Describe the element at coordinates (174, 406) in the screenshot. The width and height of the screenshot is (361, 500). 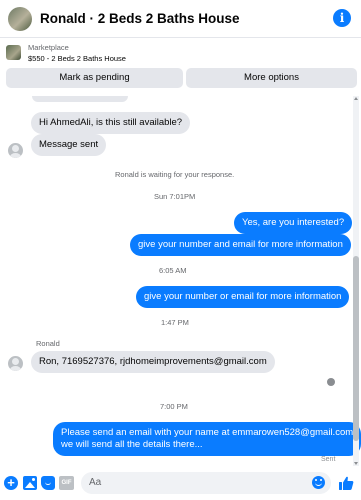
I see `timestamp: 7:00 PM` at that location.